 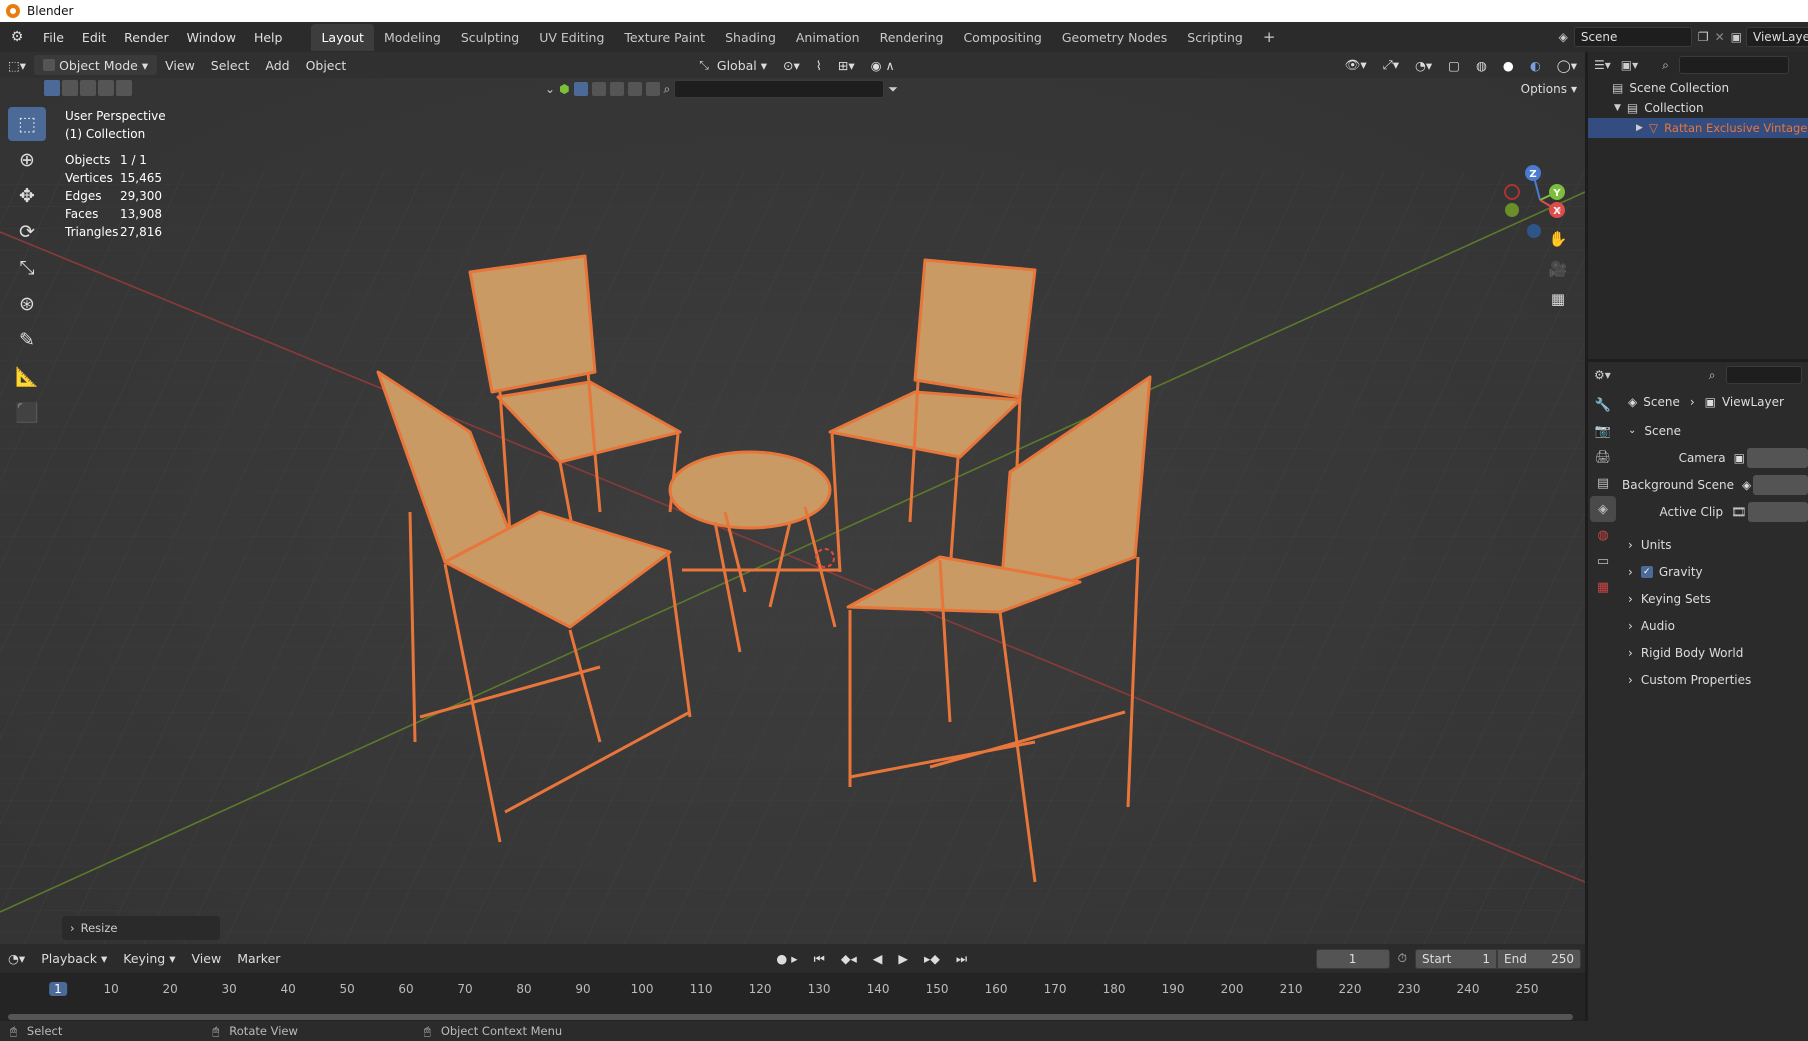 What do you see at coordinates (932, 959) in the screenshot?
I see `next-keyframe-icon: ▸◆` at bounding box center [932, 959].